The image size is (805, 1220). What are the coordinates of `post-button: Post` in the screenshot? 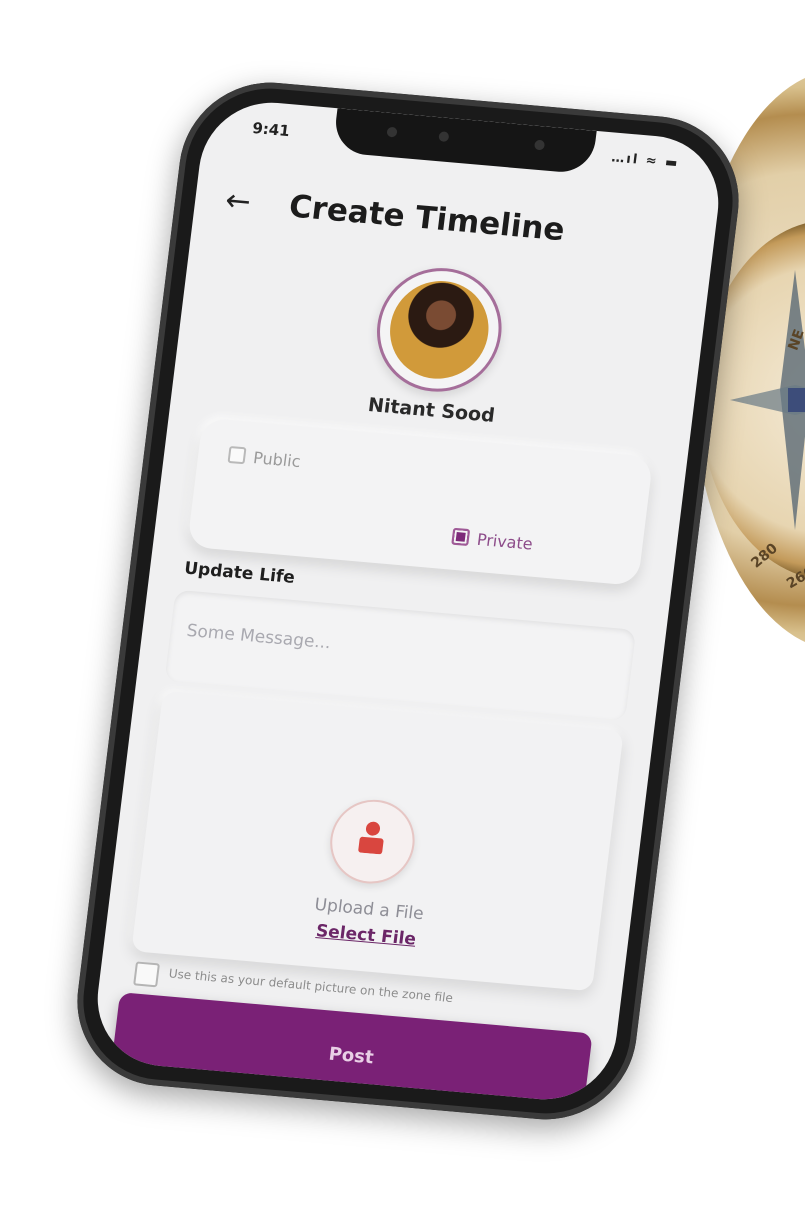 It's located at (351, 1049).